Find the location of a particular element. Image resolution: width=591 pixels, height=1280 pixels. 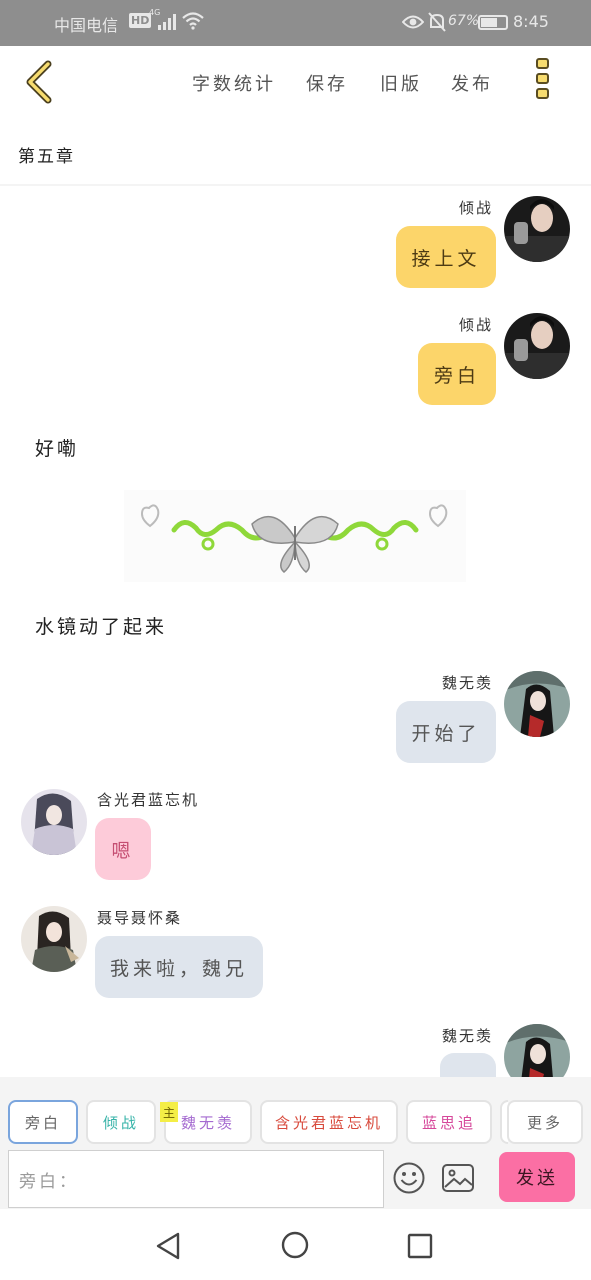

message-bubble: 开始了 is located at coordinates (446, 732).